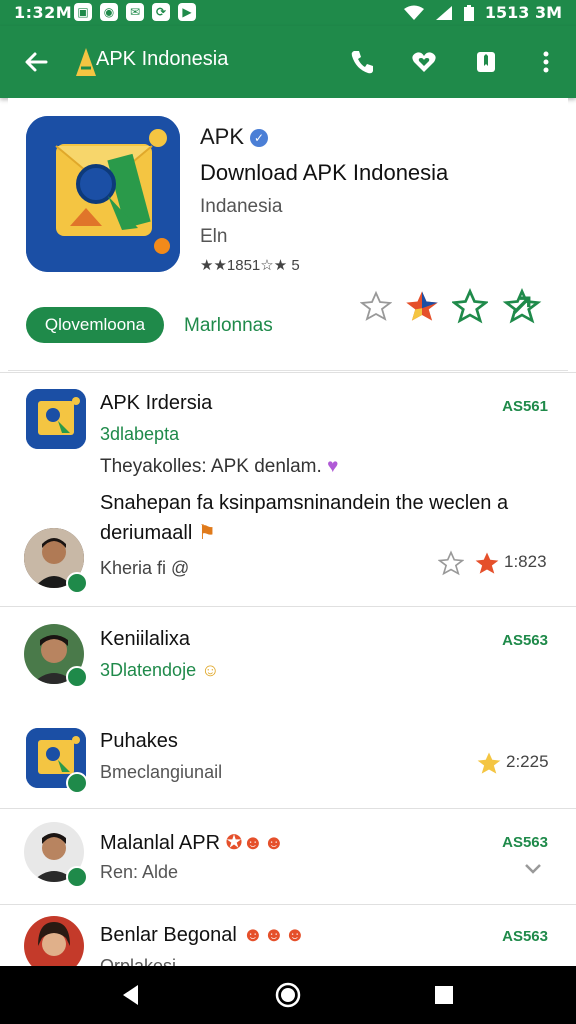  What do you see at coordinates (443, 12) in the screenshot?
I see `signal-icon` at bounding box center [443, 12].